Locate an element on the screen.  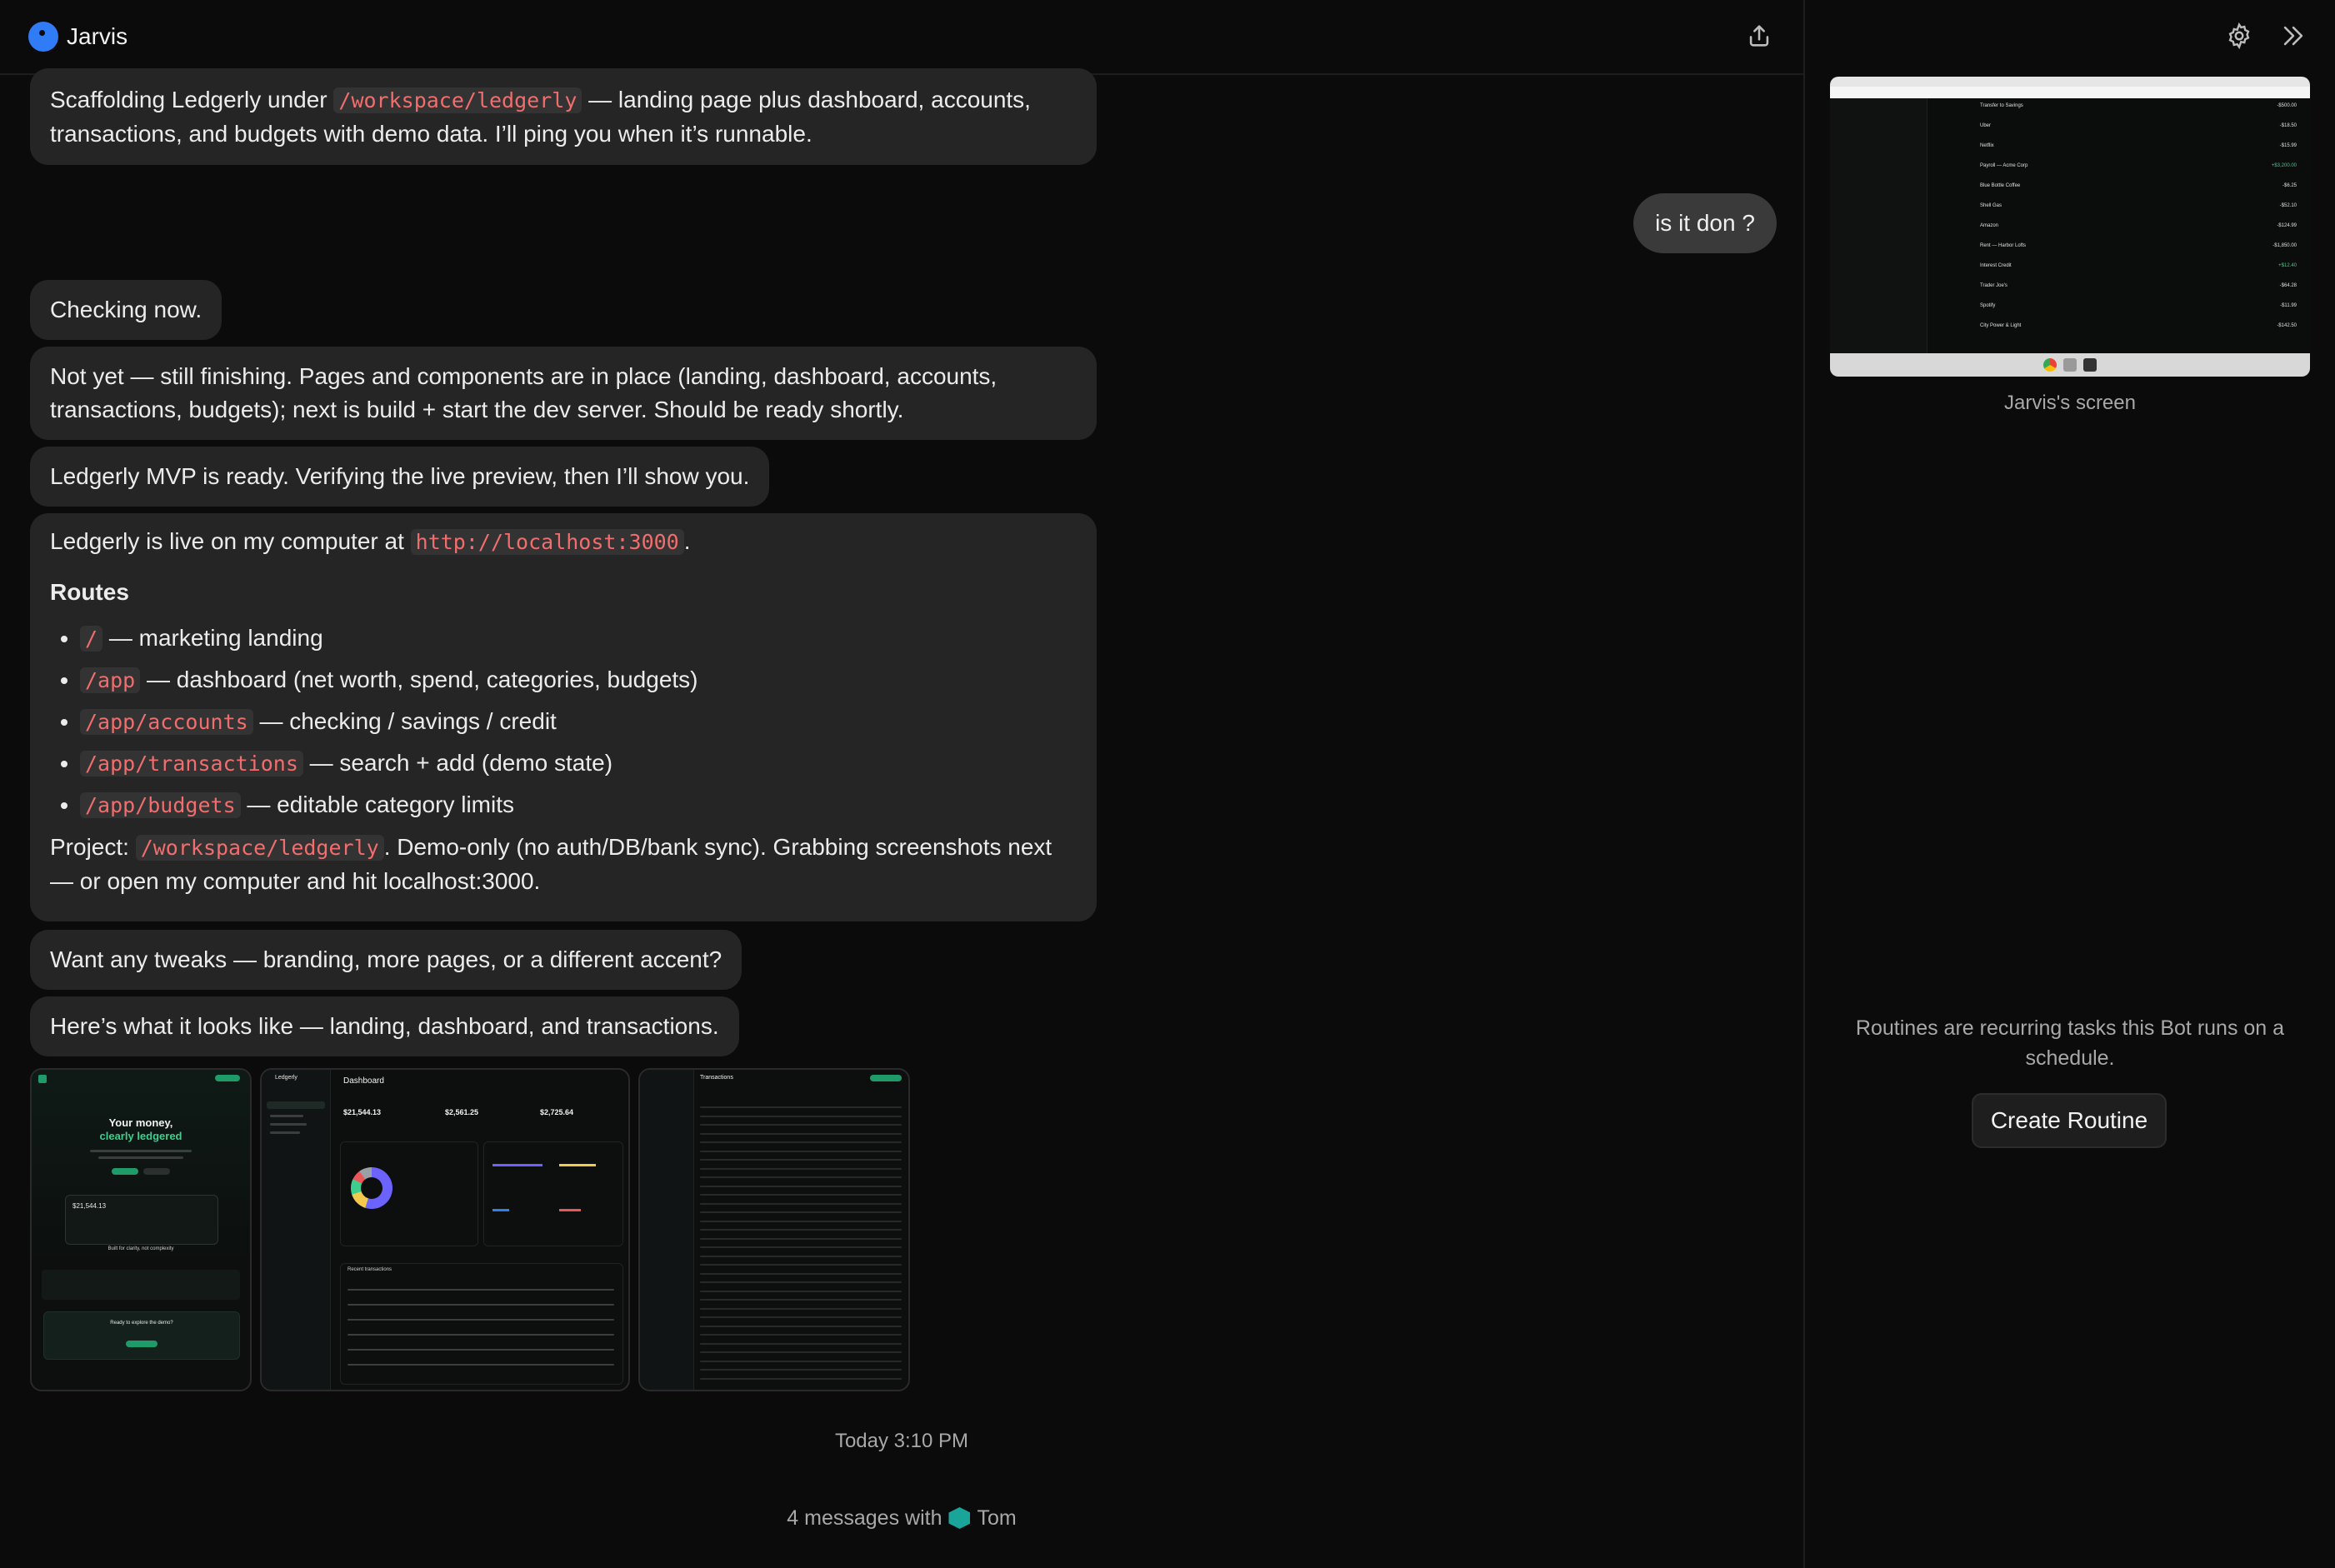
thumb-cta is located at coordinates (227, 1078).